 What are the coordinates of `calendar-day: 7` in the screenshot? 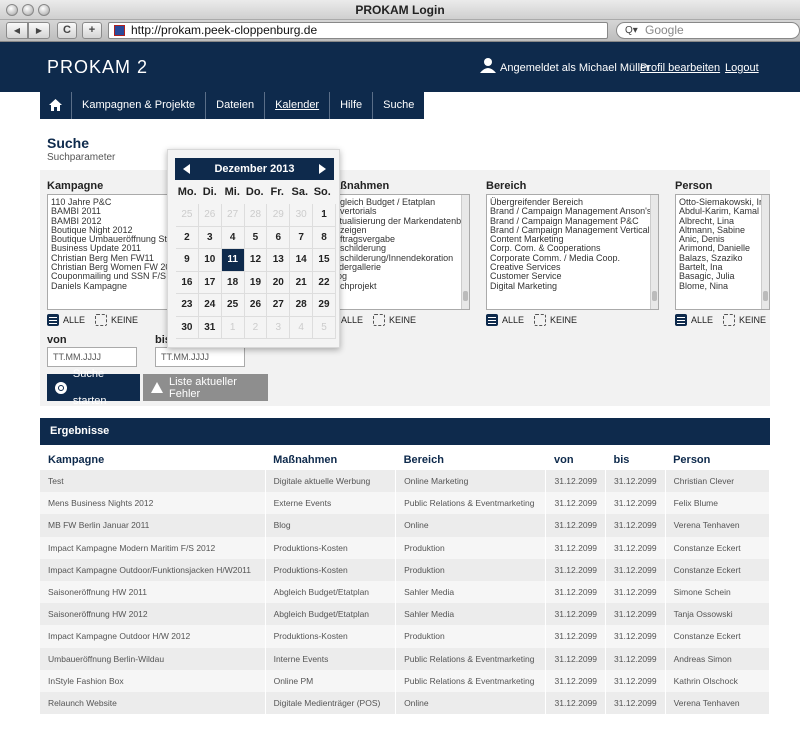 It's located at (302, 237).